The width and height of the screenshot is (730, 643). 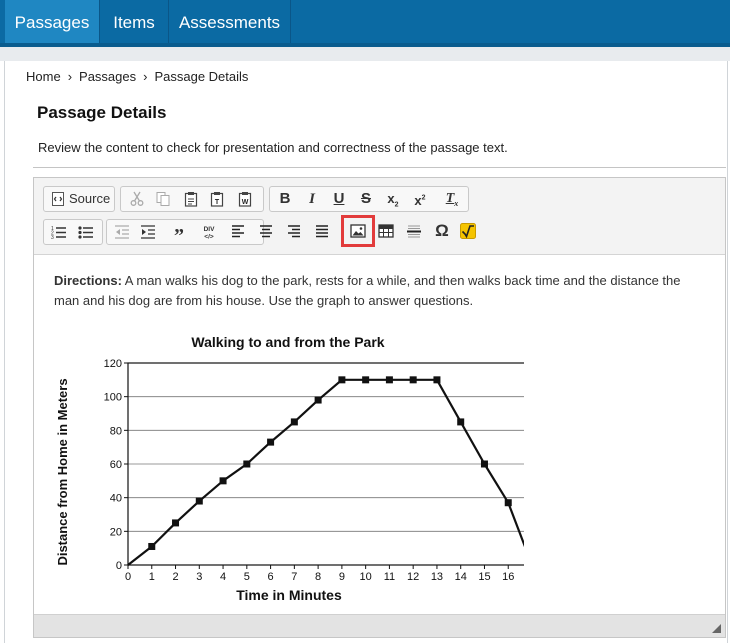 I want to click on breadcrumb-home: Home, so click(x=43, y=76).